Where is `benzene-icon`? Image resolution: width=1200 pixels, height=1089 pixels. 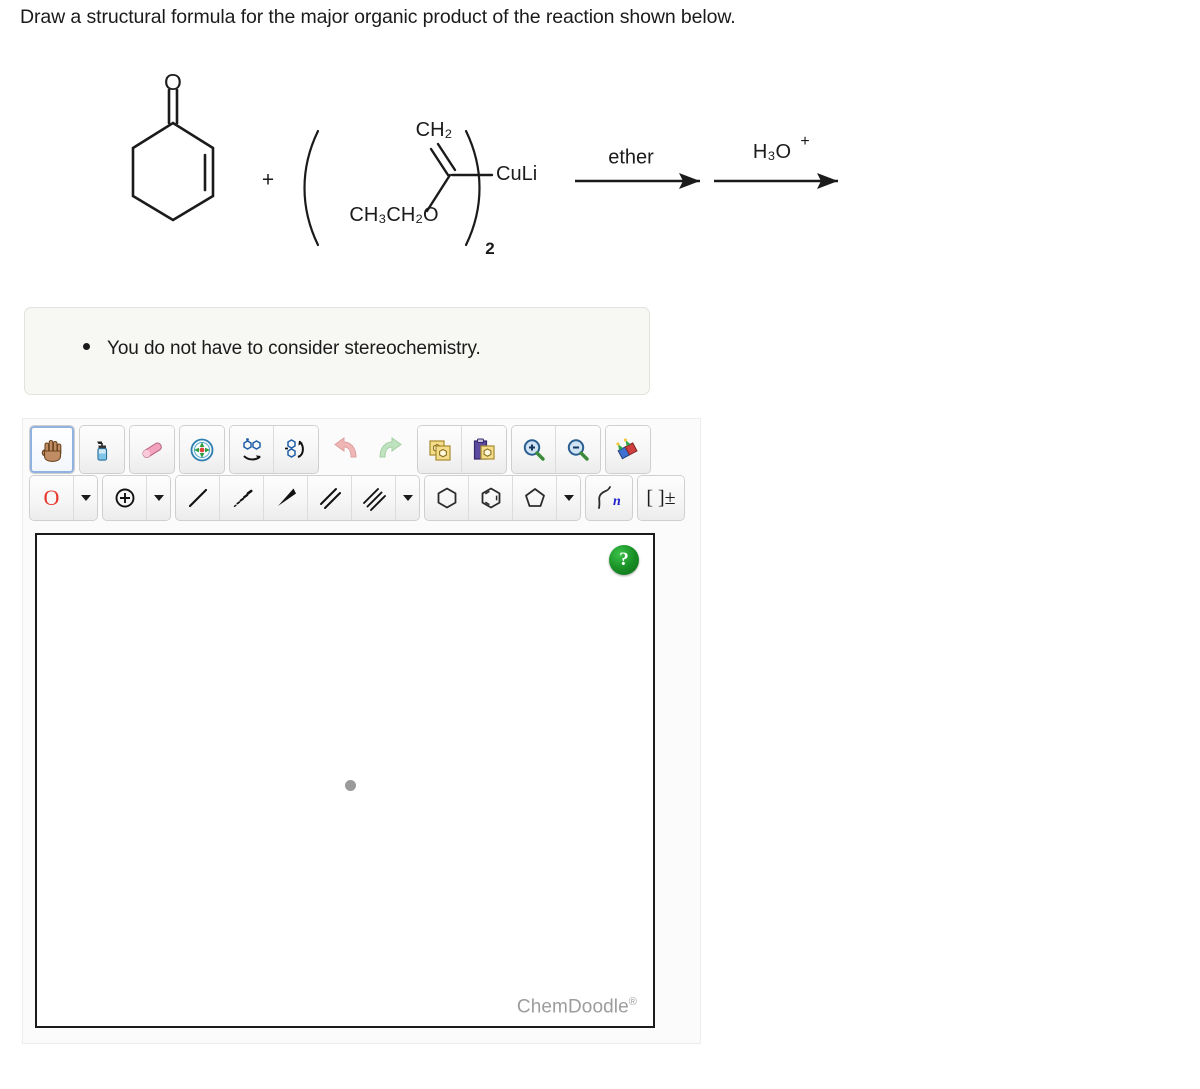
benzene-icon is located at coordinates (490, 498).